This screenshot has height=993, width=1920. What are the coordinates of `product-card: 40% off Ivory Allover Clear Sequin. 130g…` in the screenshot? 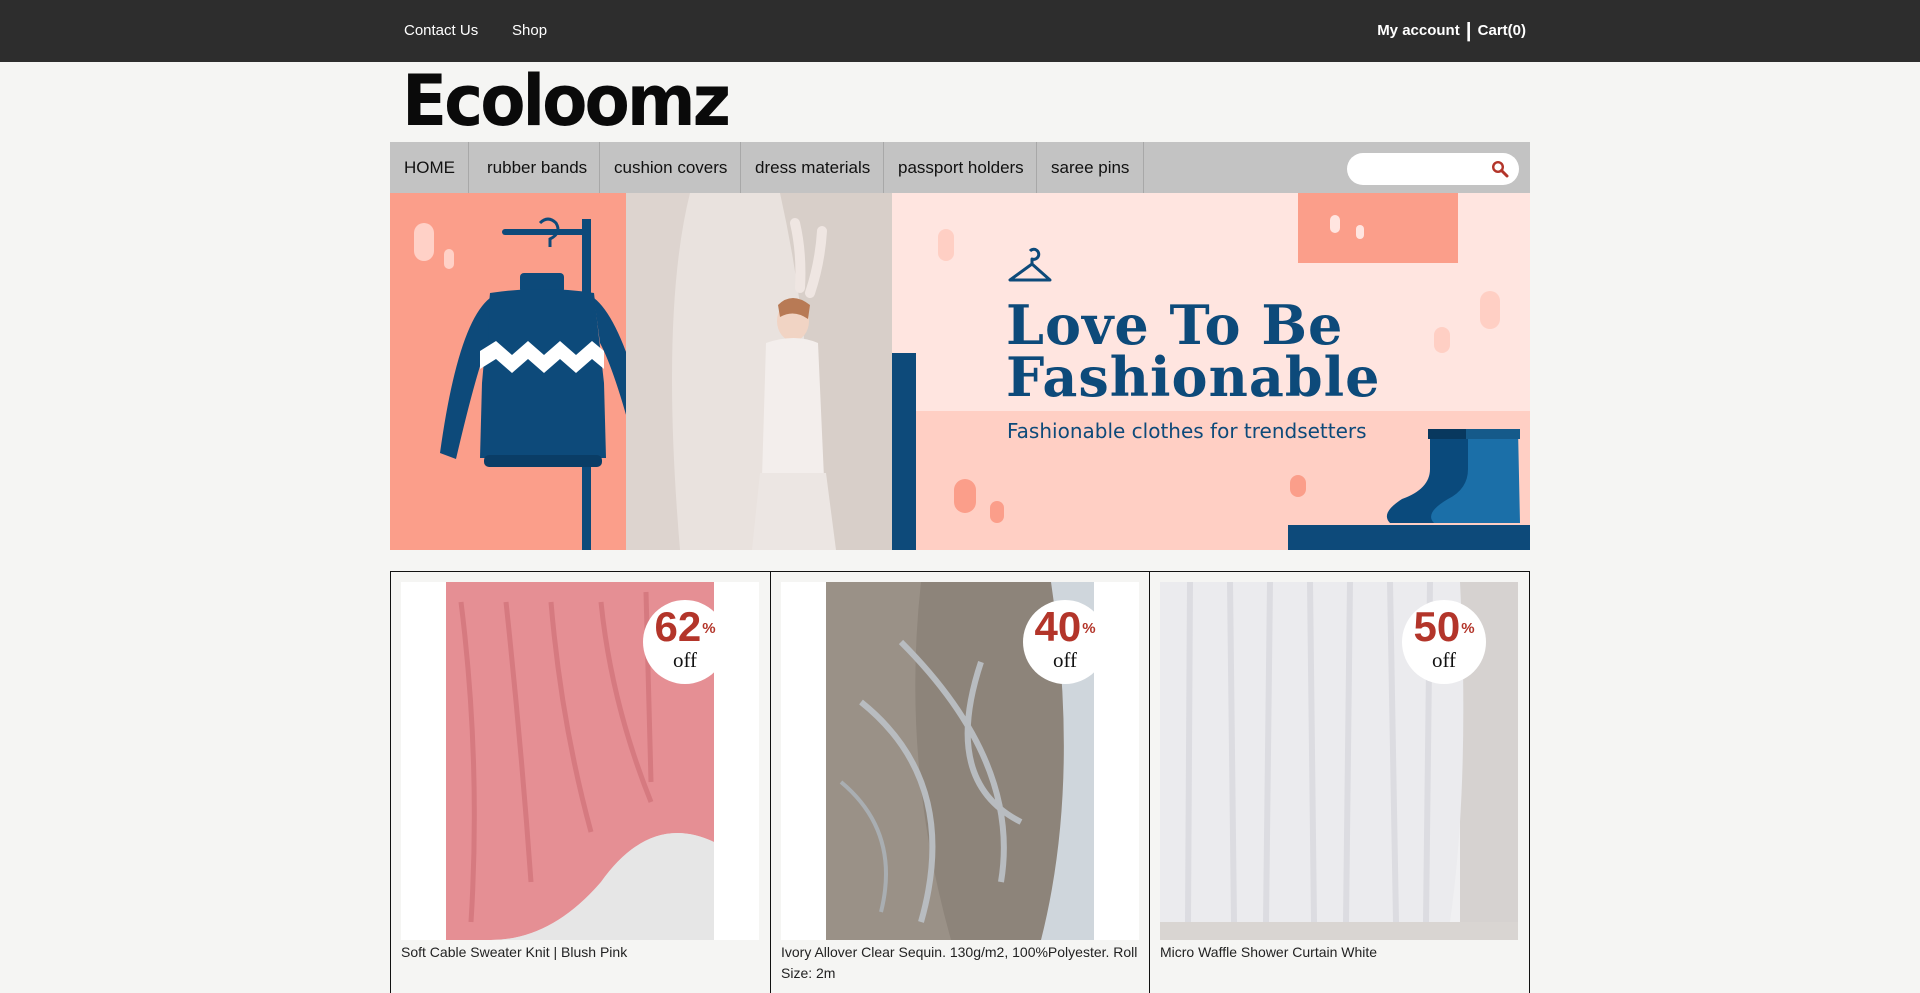 It's located at (960, 782).